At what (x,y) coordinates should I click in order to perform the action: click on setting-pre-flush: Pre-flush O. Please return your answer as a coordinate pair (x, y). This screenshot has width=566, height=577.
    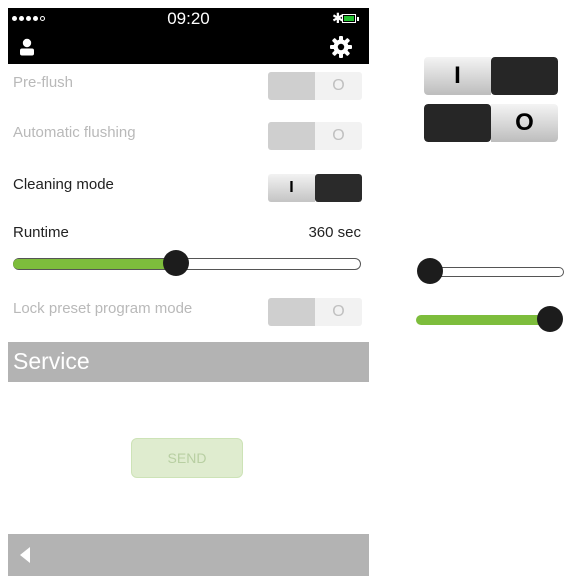
    Looking at the image, I should click on (188, 84).